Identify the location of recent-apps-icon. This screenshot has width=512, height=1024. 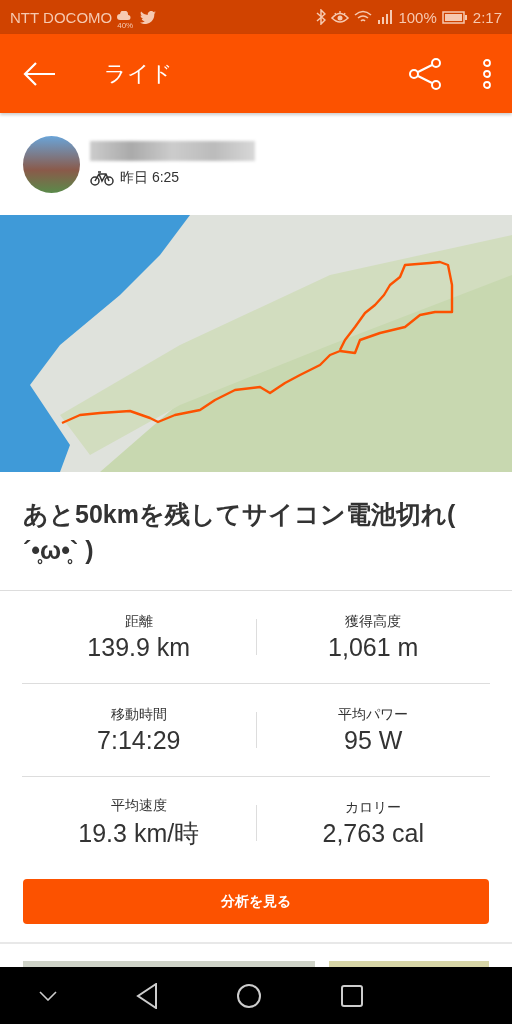
(351, 995).